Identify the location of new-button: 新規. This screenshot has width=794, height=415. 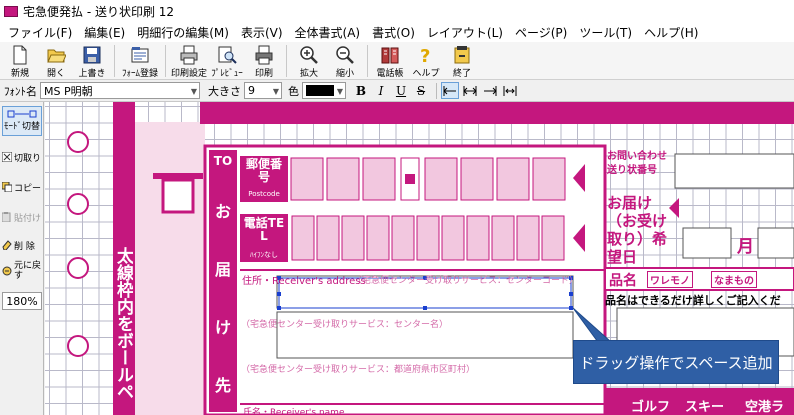
(20, 61).